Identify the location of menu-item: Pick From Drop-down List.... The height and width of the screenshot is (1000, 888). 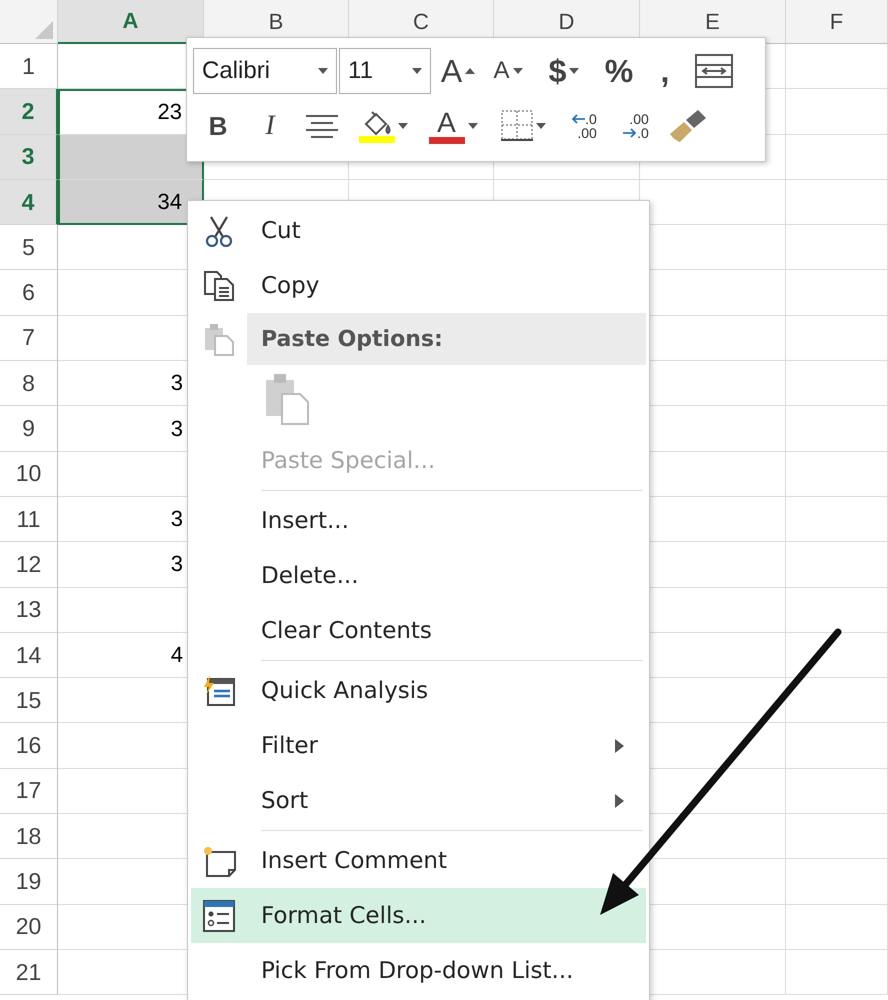
(418, 970).